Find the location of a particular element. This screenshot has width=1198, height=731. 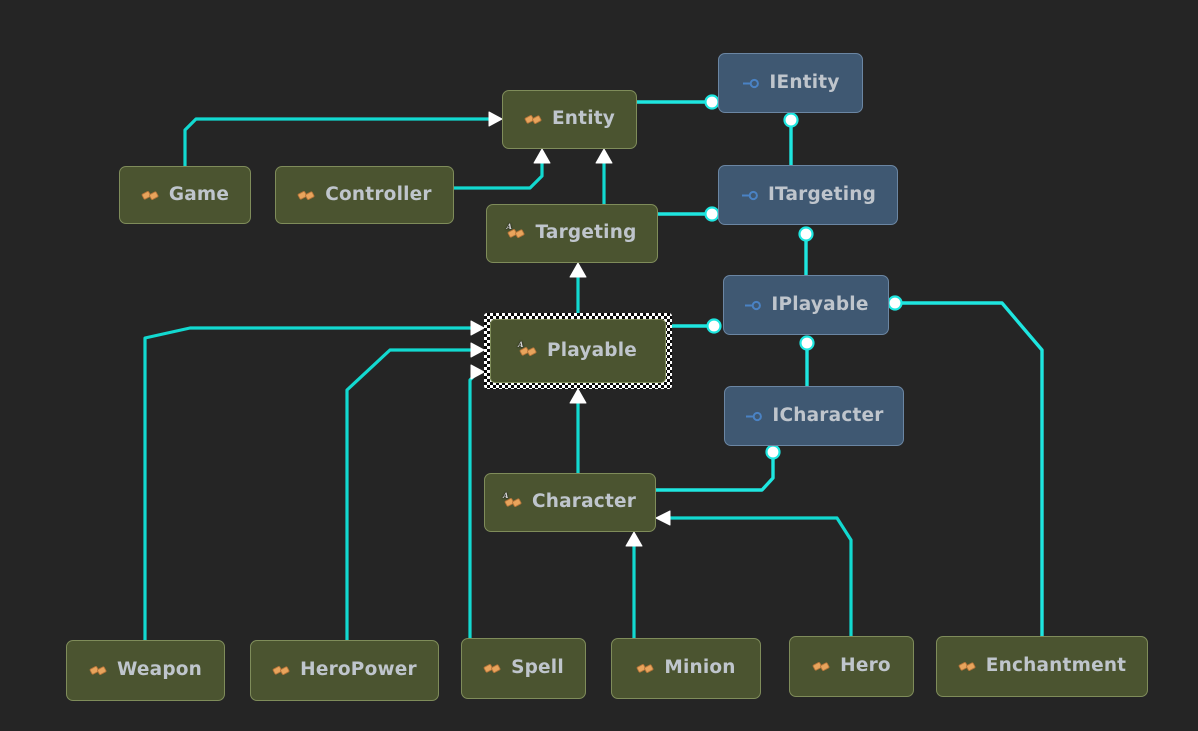

node-label: IPlayable is located at coordinates (820, 304).